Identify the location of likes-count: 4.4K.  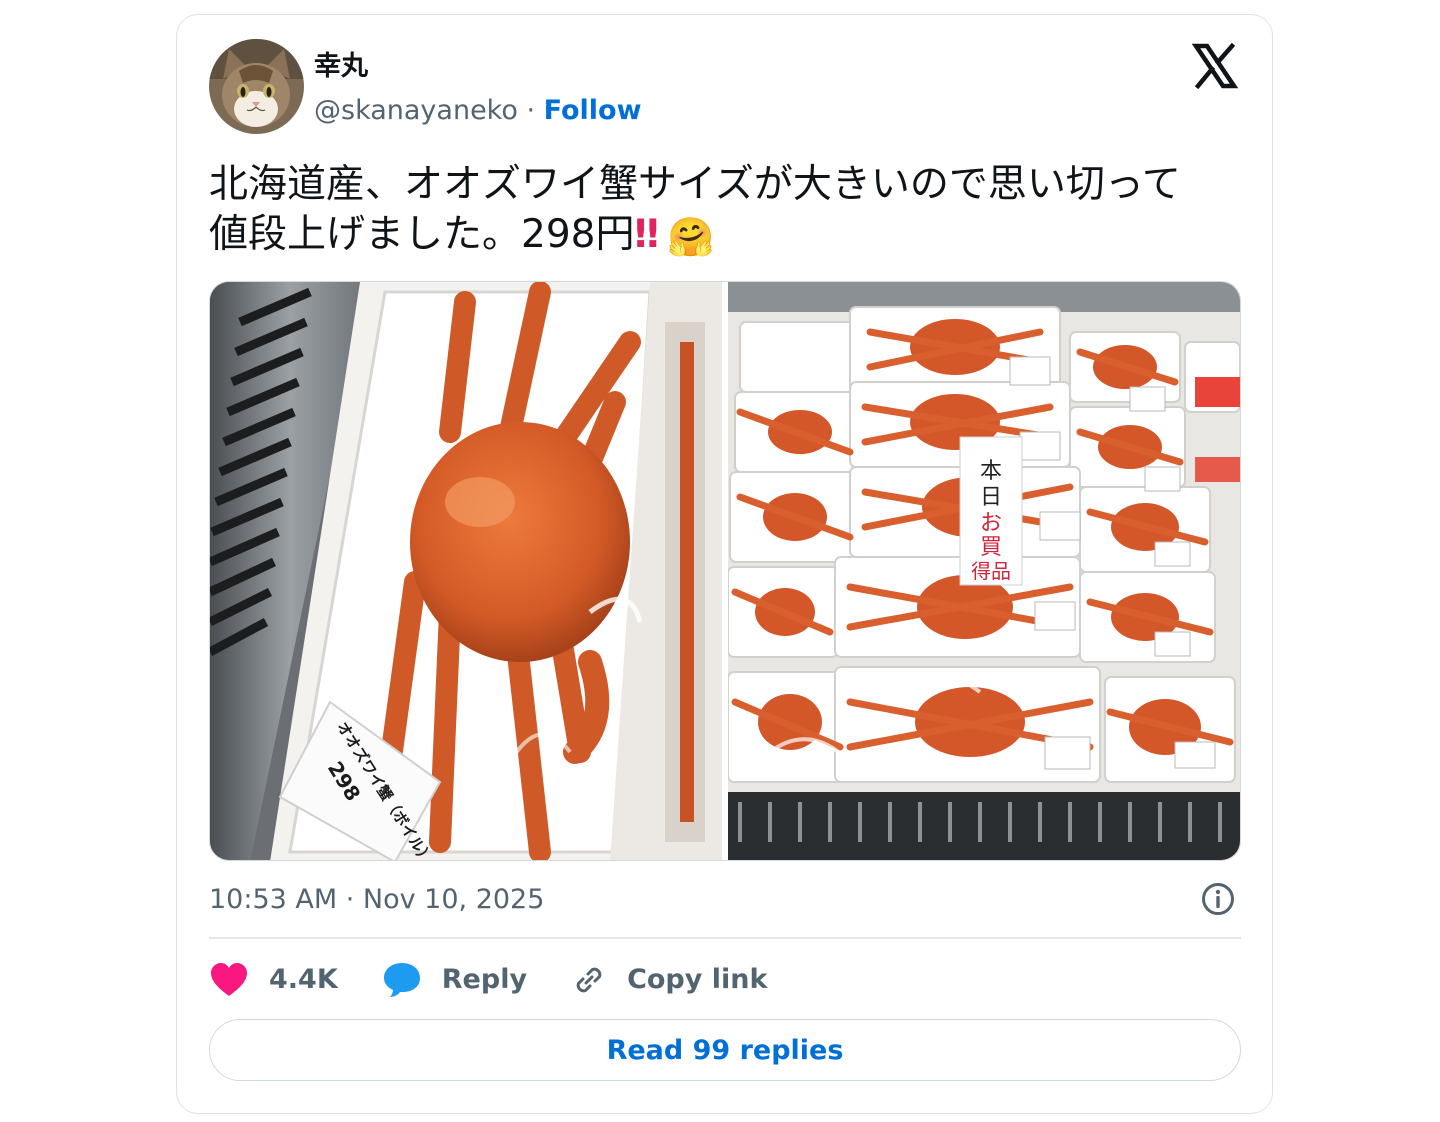
(303, 979).